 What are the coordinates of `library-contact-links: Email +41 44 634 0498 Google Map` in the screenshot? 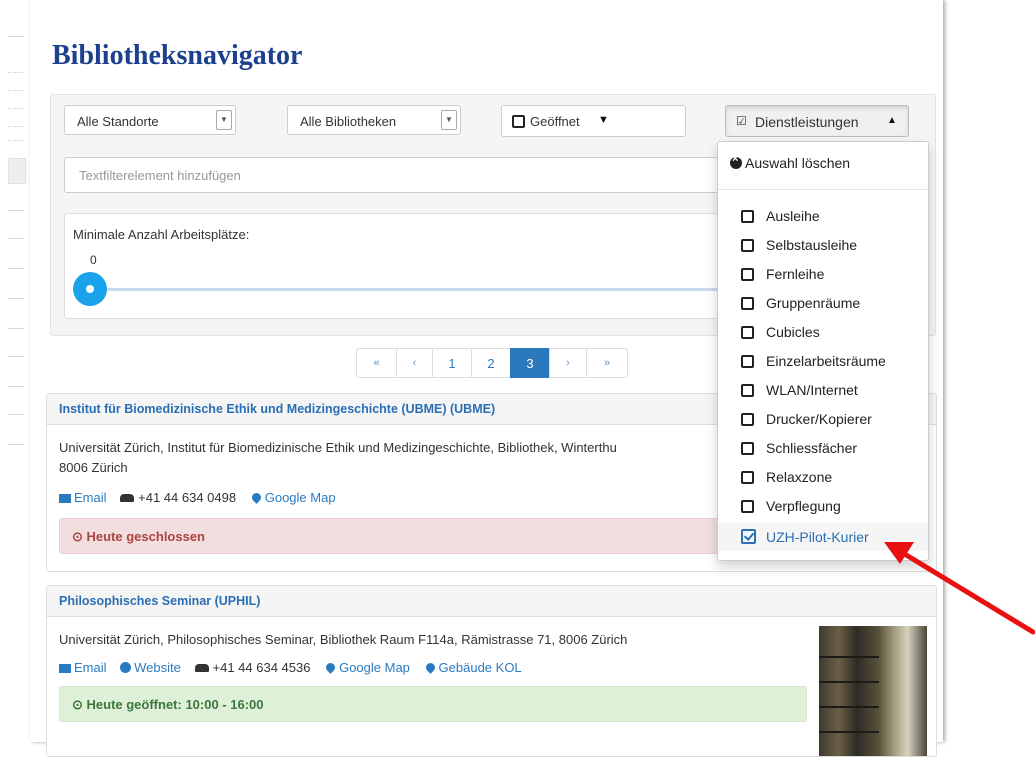 It's located at (202, 497).